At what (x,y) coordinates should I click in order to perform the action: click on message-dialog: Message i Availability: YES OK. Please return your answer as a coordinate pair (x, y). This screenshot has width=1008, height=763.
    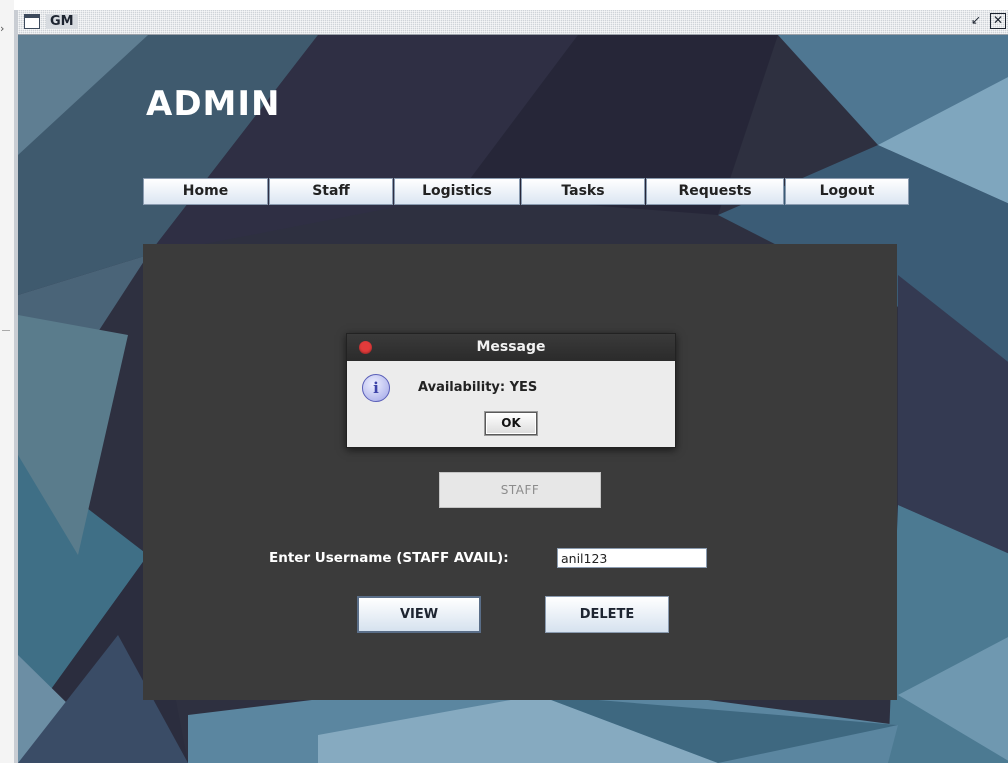
    Looking at the image, I should click on (511, 390).